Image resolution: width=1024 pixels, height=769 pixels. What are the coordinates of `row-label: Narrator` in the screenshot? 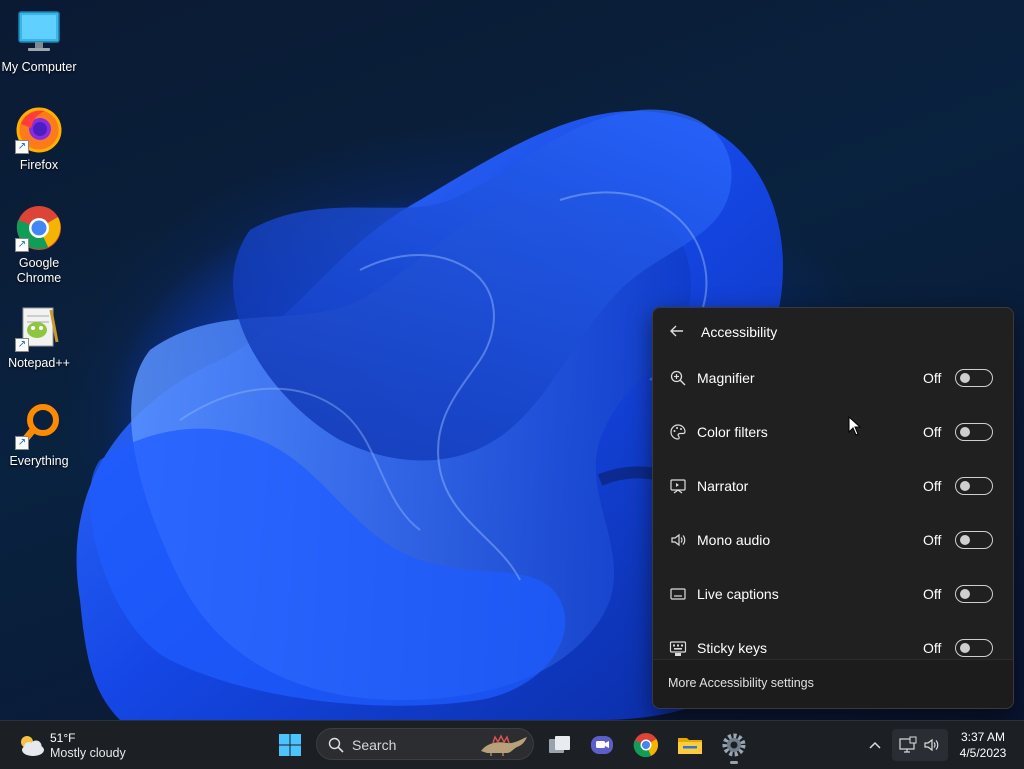 It's located at (723, 486).